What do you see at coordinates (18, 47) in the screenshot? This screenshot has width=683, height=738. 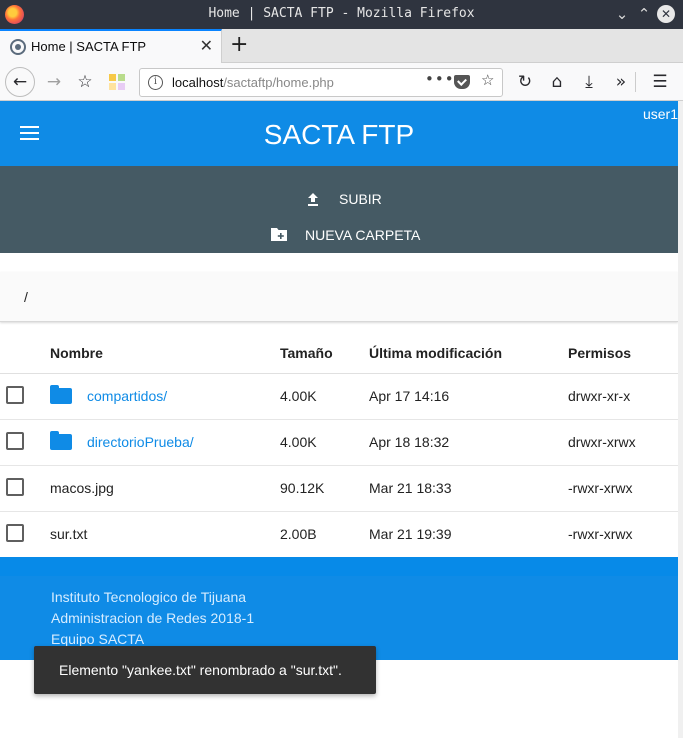 I see `site-favicon-icon` at bounding box center [18, 47].